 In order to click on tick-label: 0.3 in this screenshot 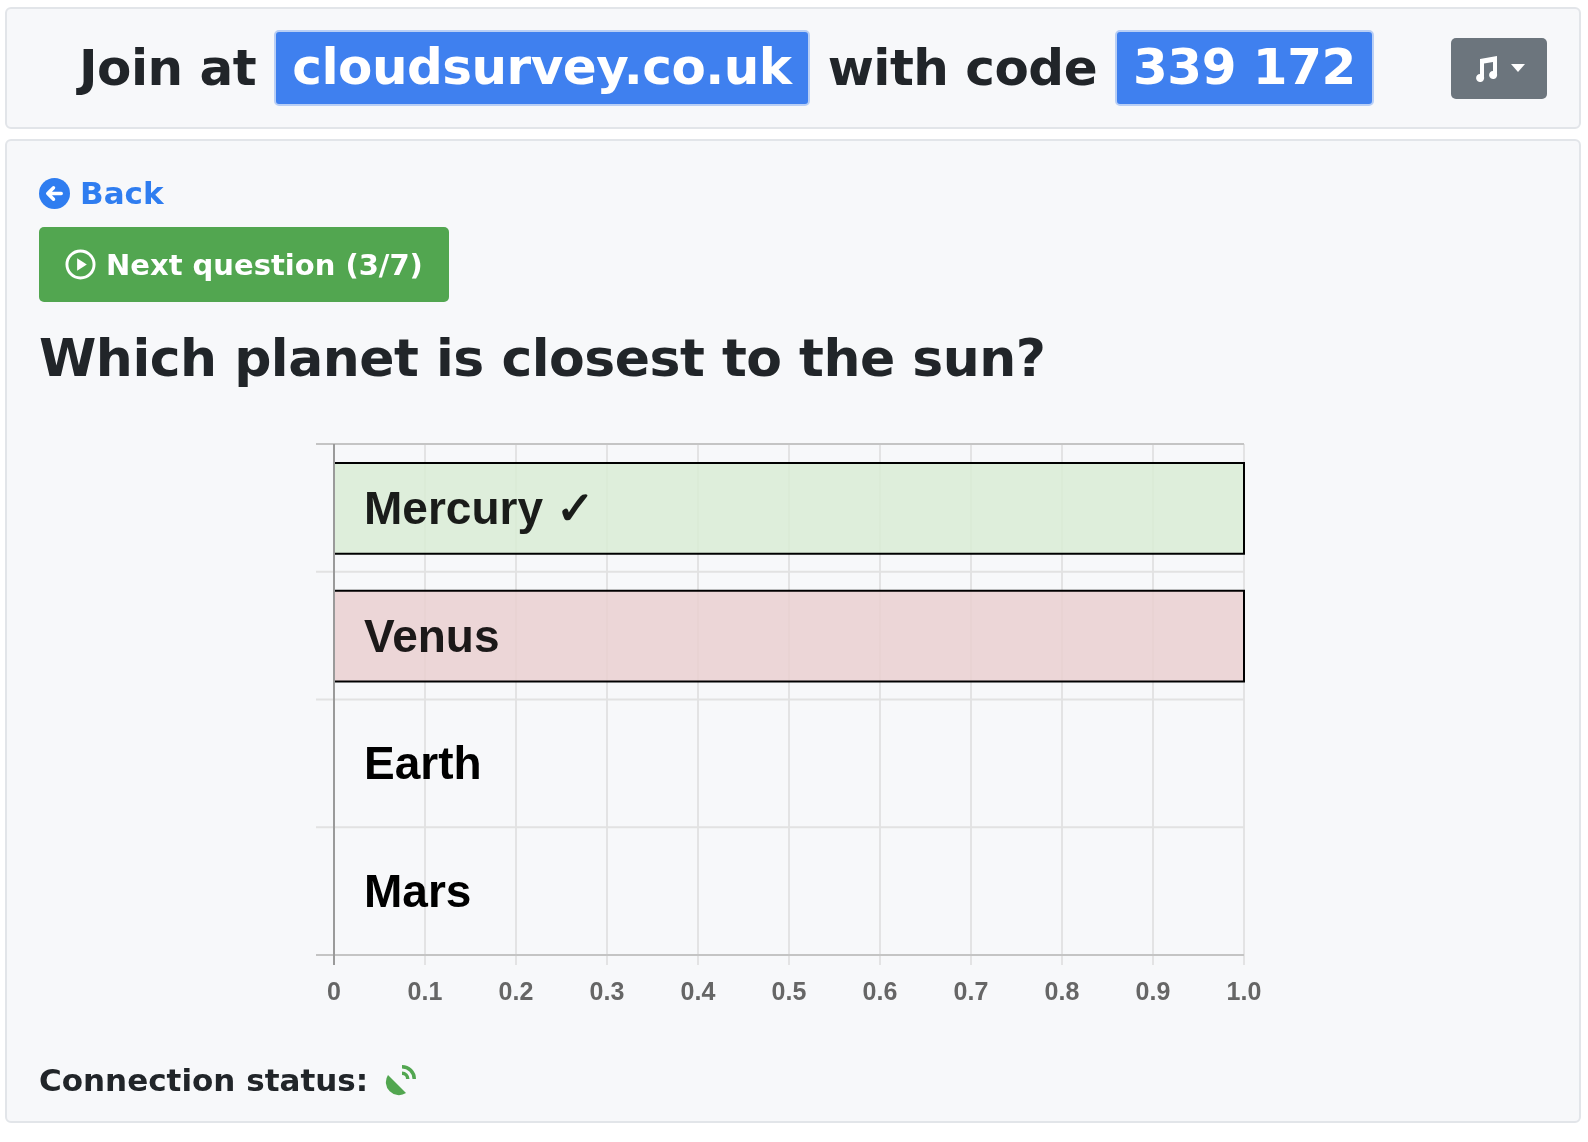, I will do `click(607, 991)`.